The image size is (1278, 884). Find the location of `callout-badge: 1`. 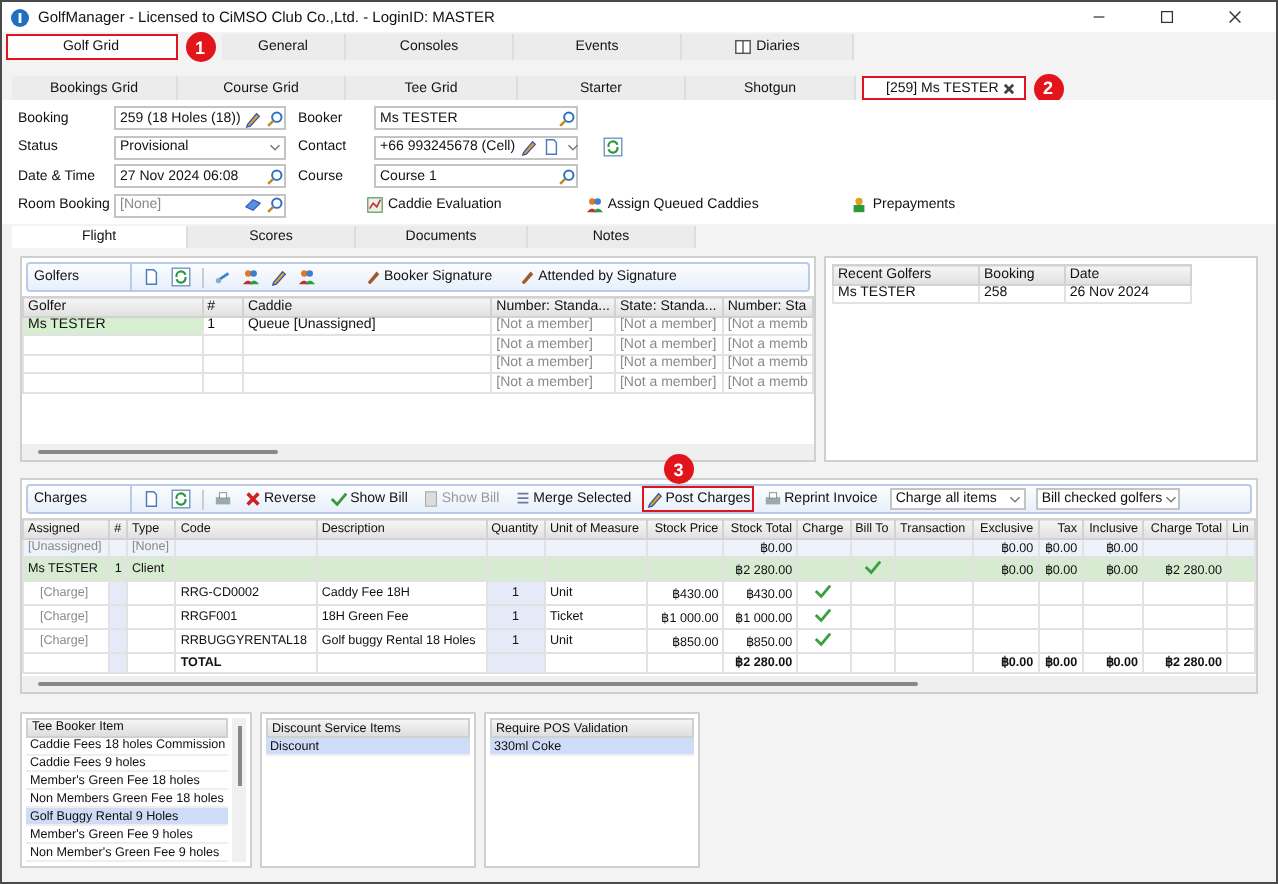

callout-badge: 1 is located at coordinates (200, 47).